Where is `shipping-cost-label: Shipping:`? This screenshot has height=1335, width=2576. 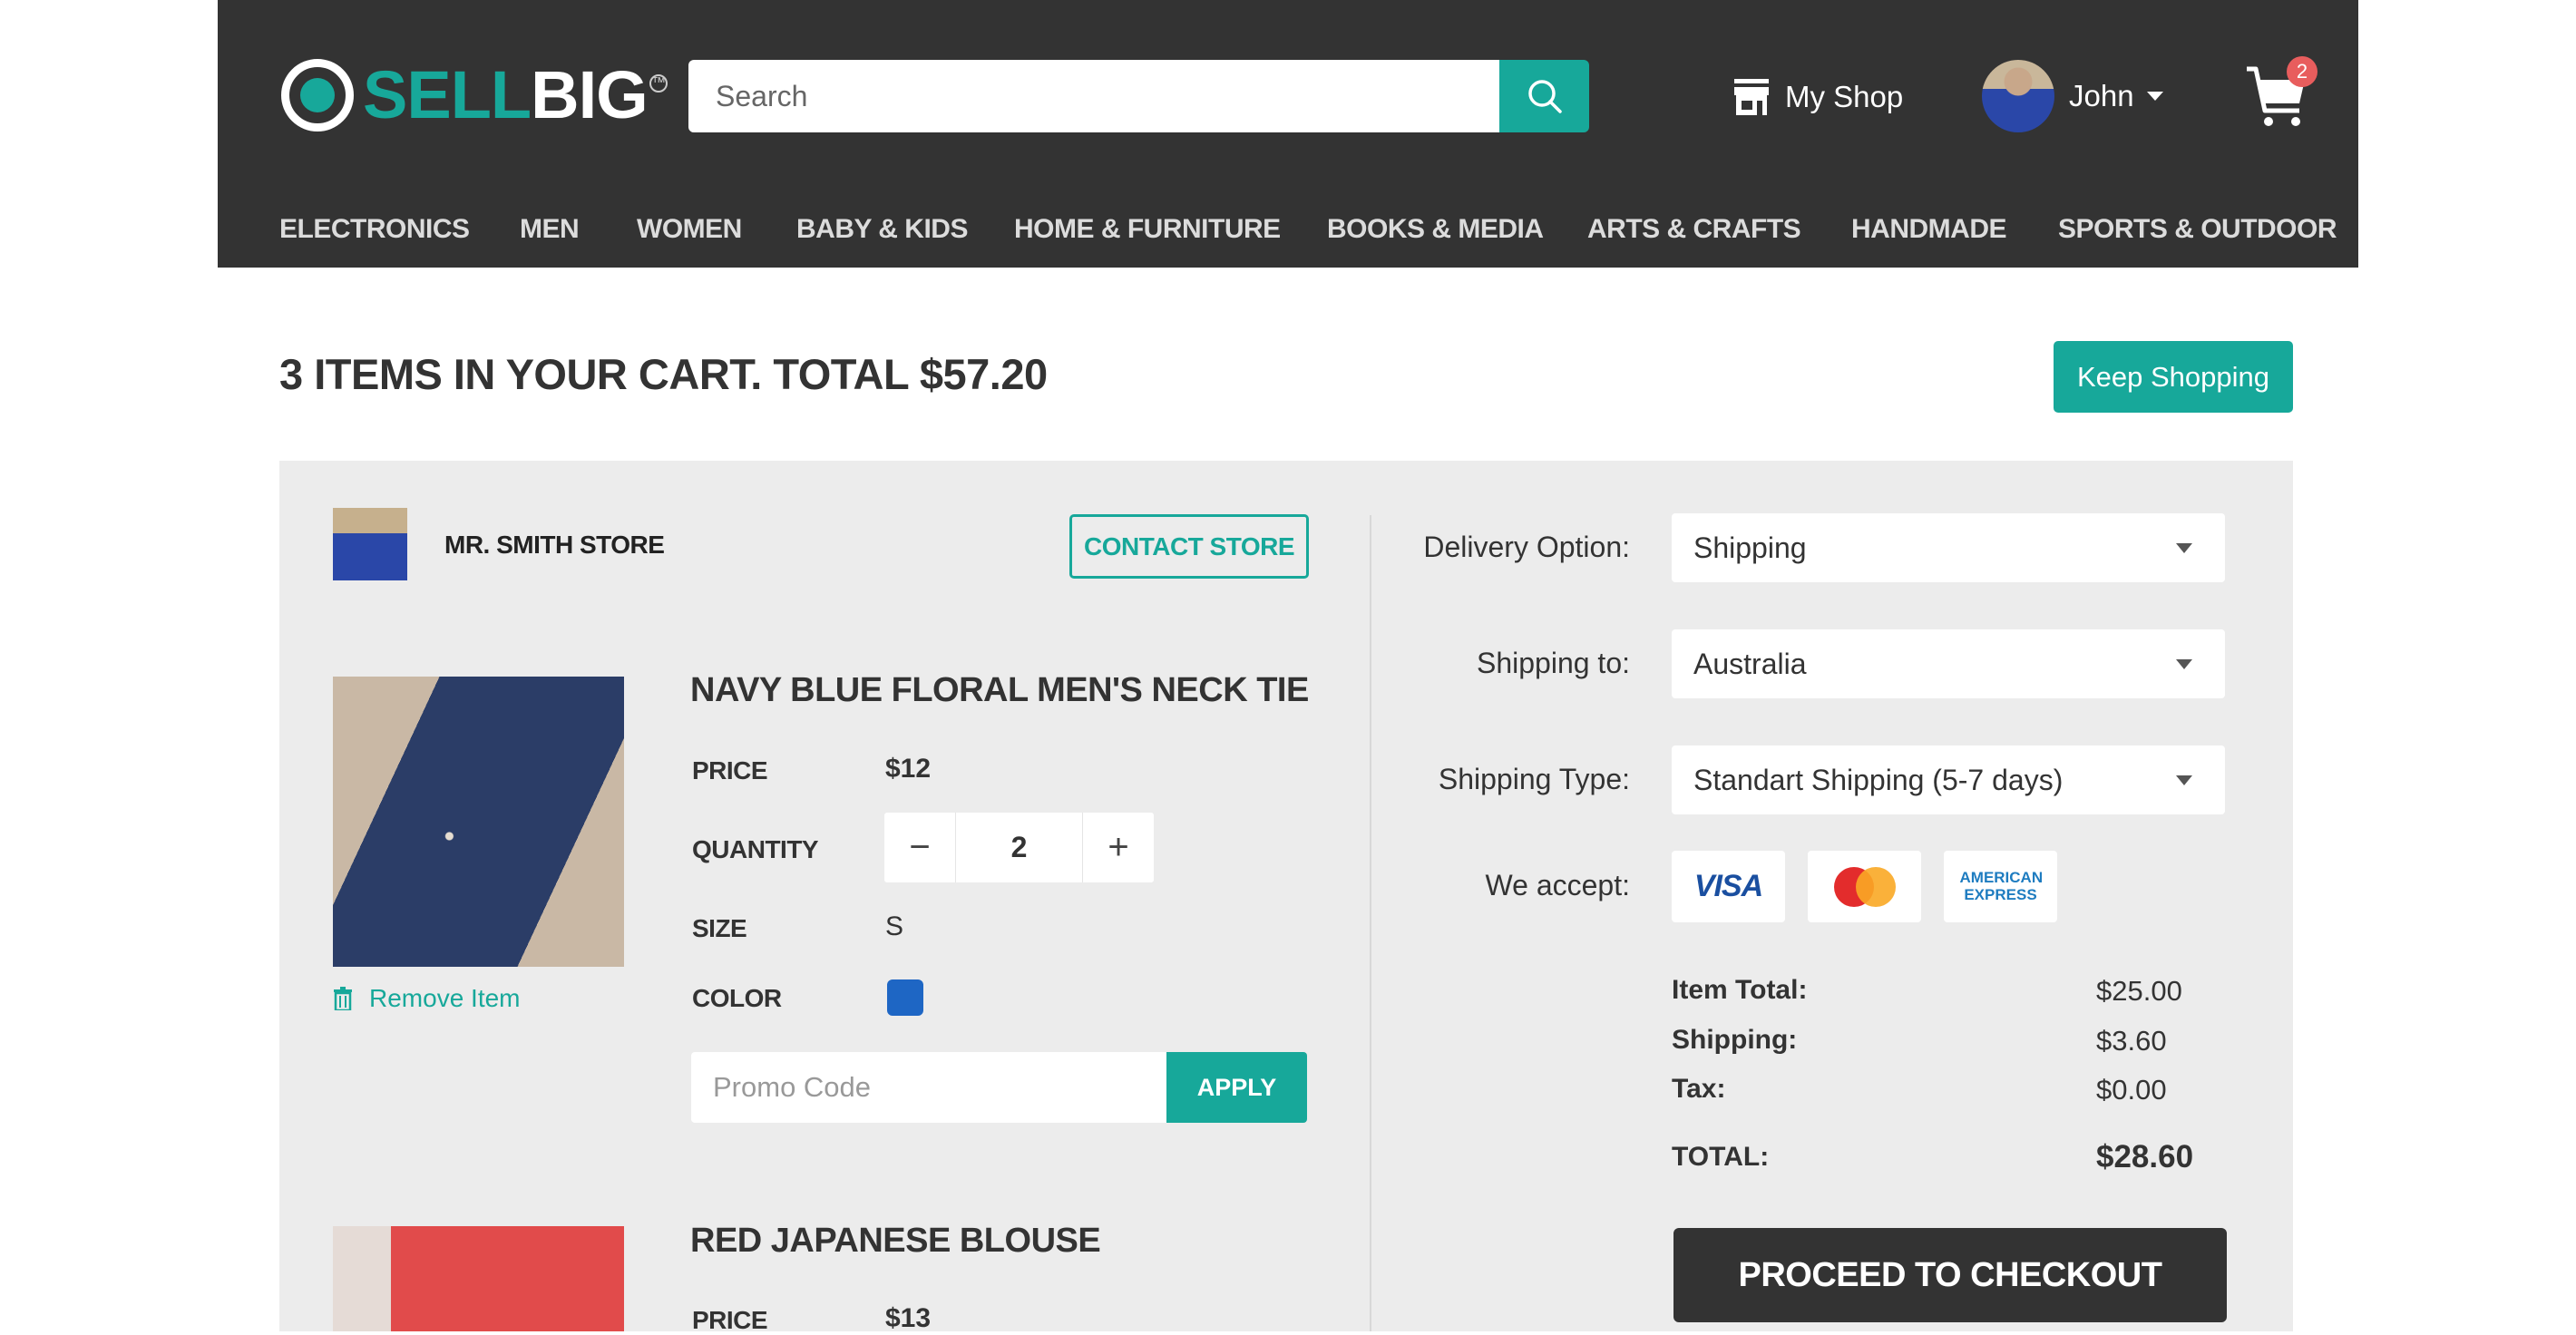
shipping-cost-label: Shipping: is located at coordinates (1735, 1040).